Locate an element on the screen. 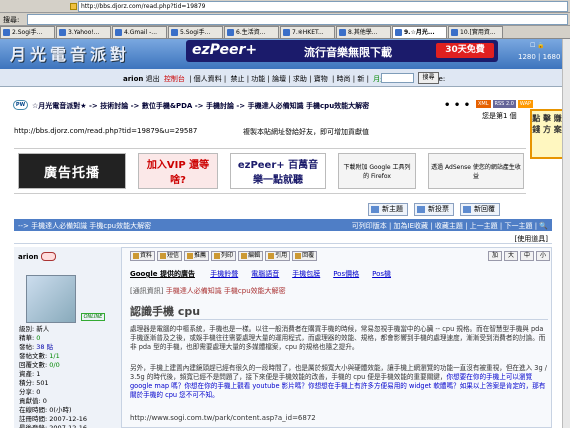 This screenshot has width=570, height=428. post-tool-button: 短信 is located at coordinates (170, 256).